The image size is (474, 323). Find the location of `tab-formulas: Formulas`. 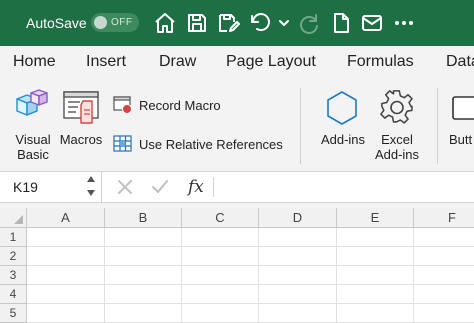

tab-formulas: Formulas is located at coordinates (380, 62).